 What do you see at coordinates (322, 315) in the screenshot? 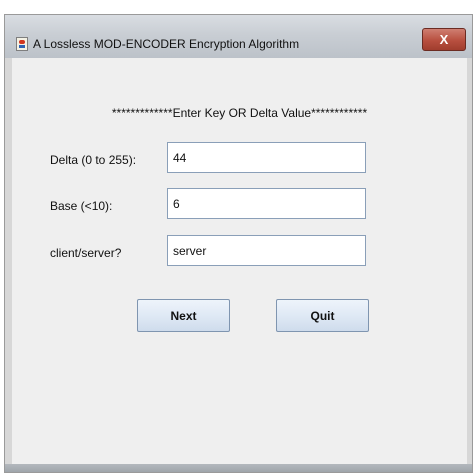
I see `quit-button: Quit` at bounding box center [322, 315].